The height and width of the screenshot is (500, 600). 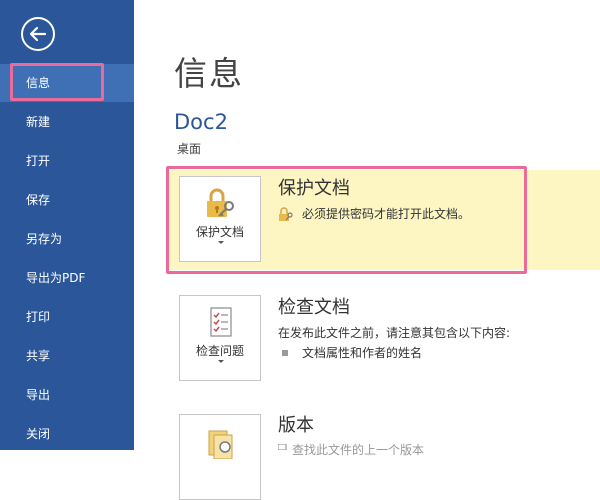 What do you see at coordinates (358, 450) in the screenshot?
I see `versions-description: 查找此文件的上一个版本` at bounding box center [358, 450].